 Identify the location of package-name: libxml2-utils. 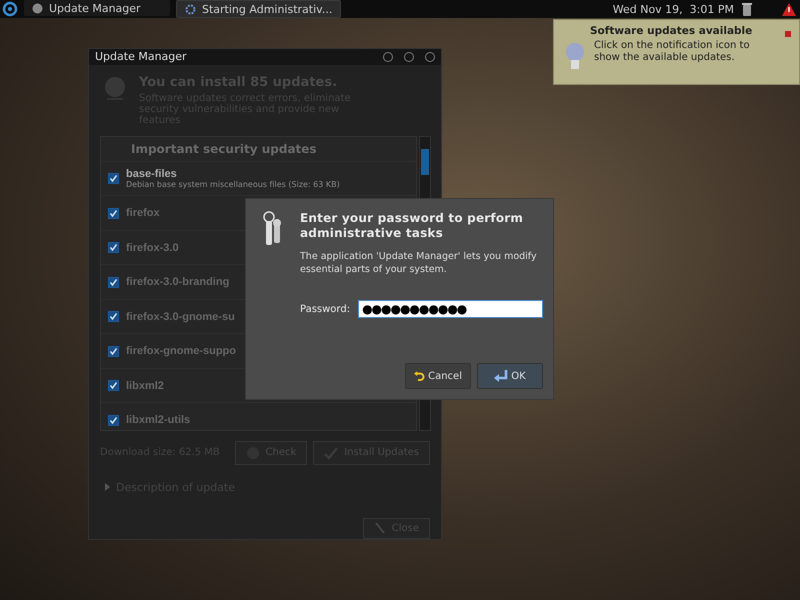
(158, 420).